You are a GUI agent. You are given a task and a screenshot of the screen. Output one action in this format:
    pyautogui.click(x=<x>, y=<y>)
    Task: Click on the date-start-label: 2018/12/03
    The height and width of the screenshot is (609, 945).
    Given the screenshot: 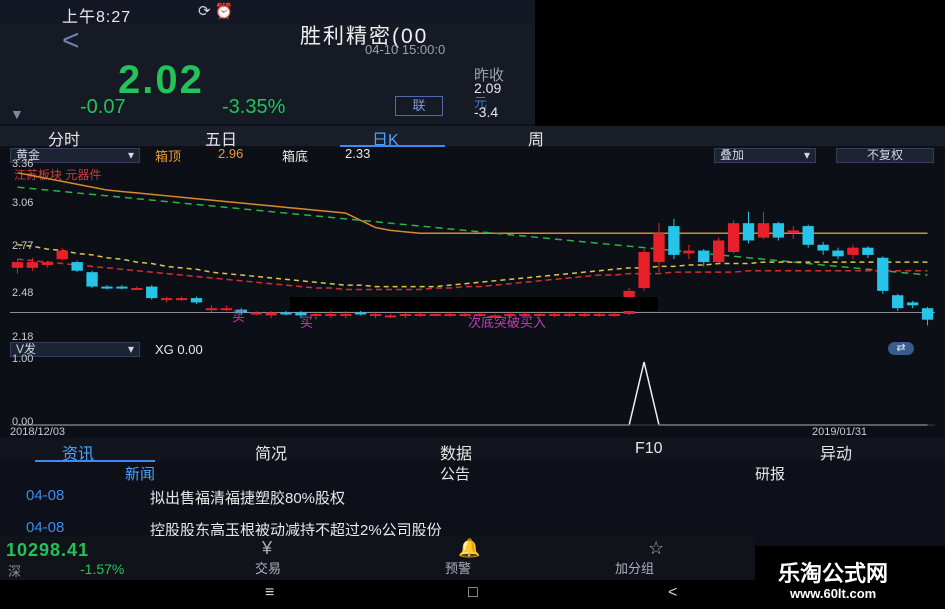 What is the action you would take?
    pyautogui.click(x=38, y=432)
    